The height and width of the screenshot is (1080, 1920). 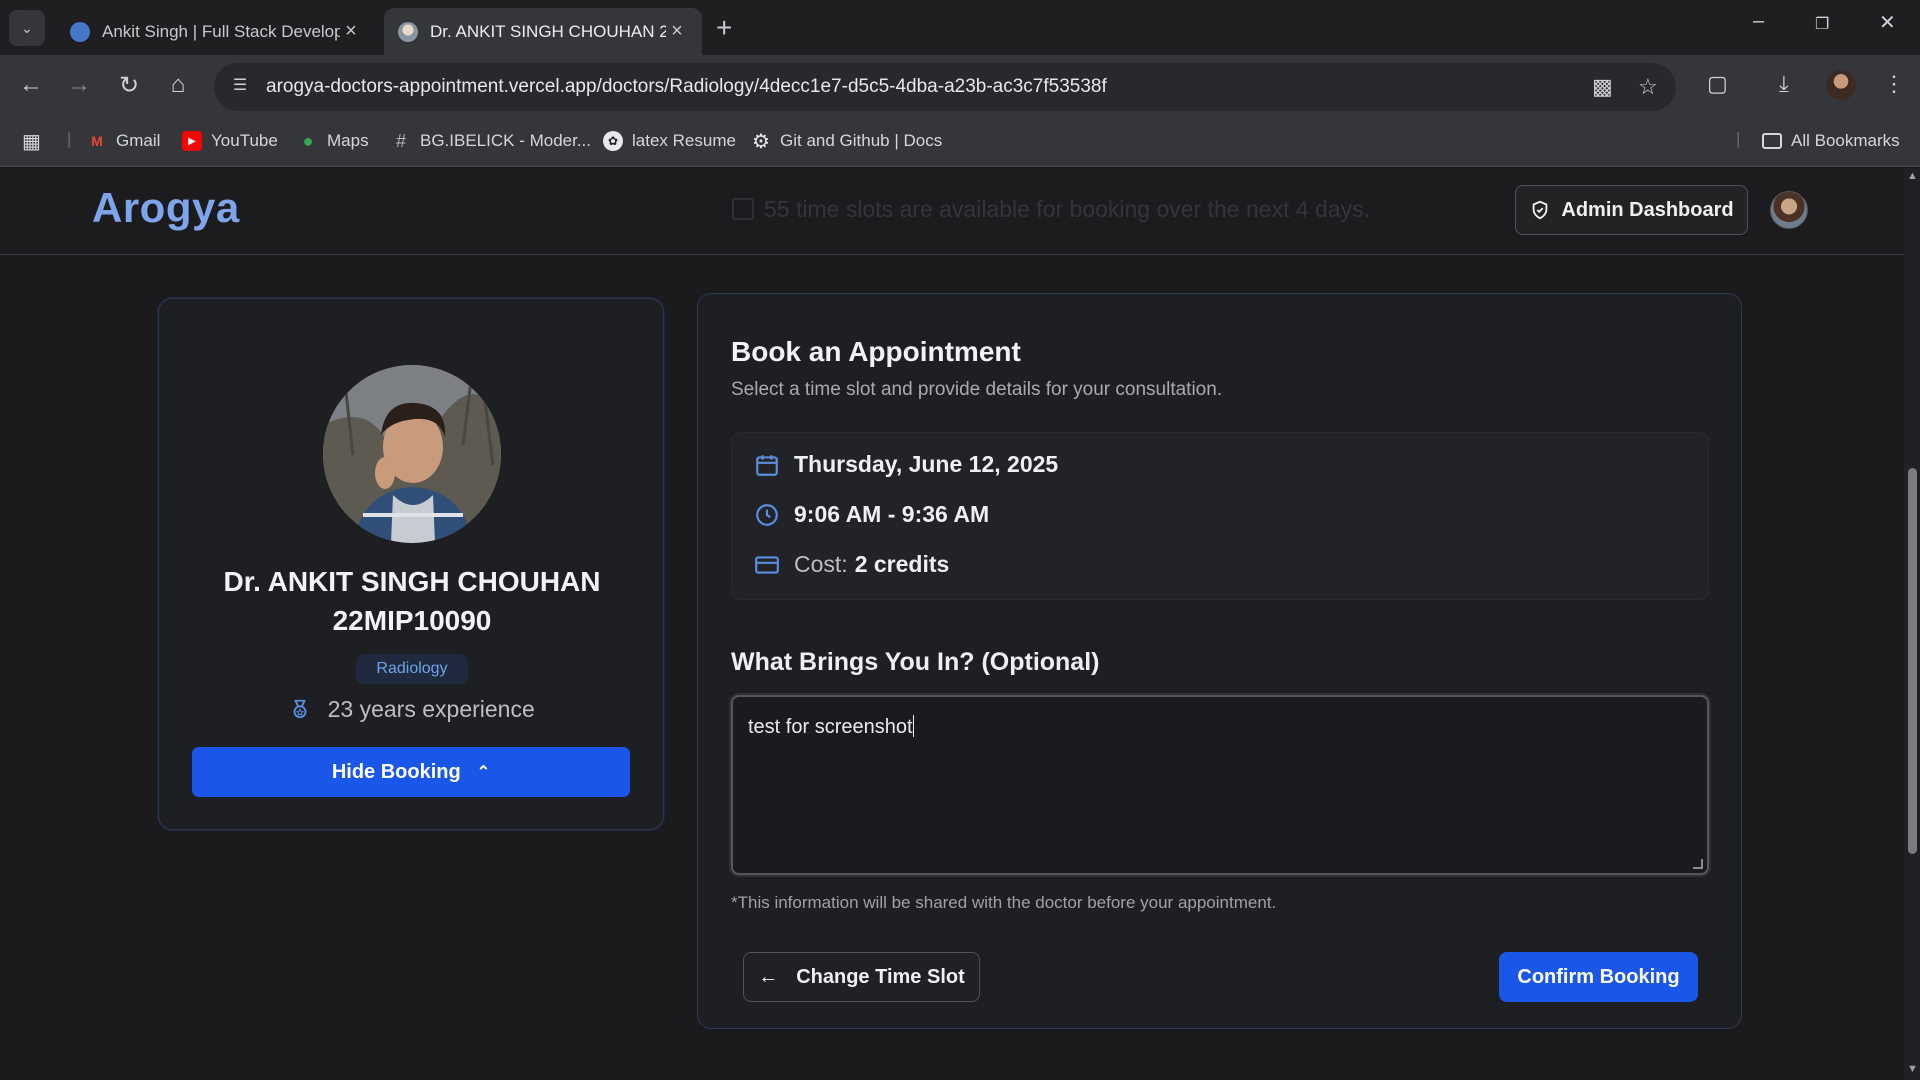 I want to click on bookmark-label: YouTube, so click(x=244, y=140).